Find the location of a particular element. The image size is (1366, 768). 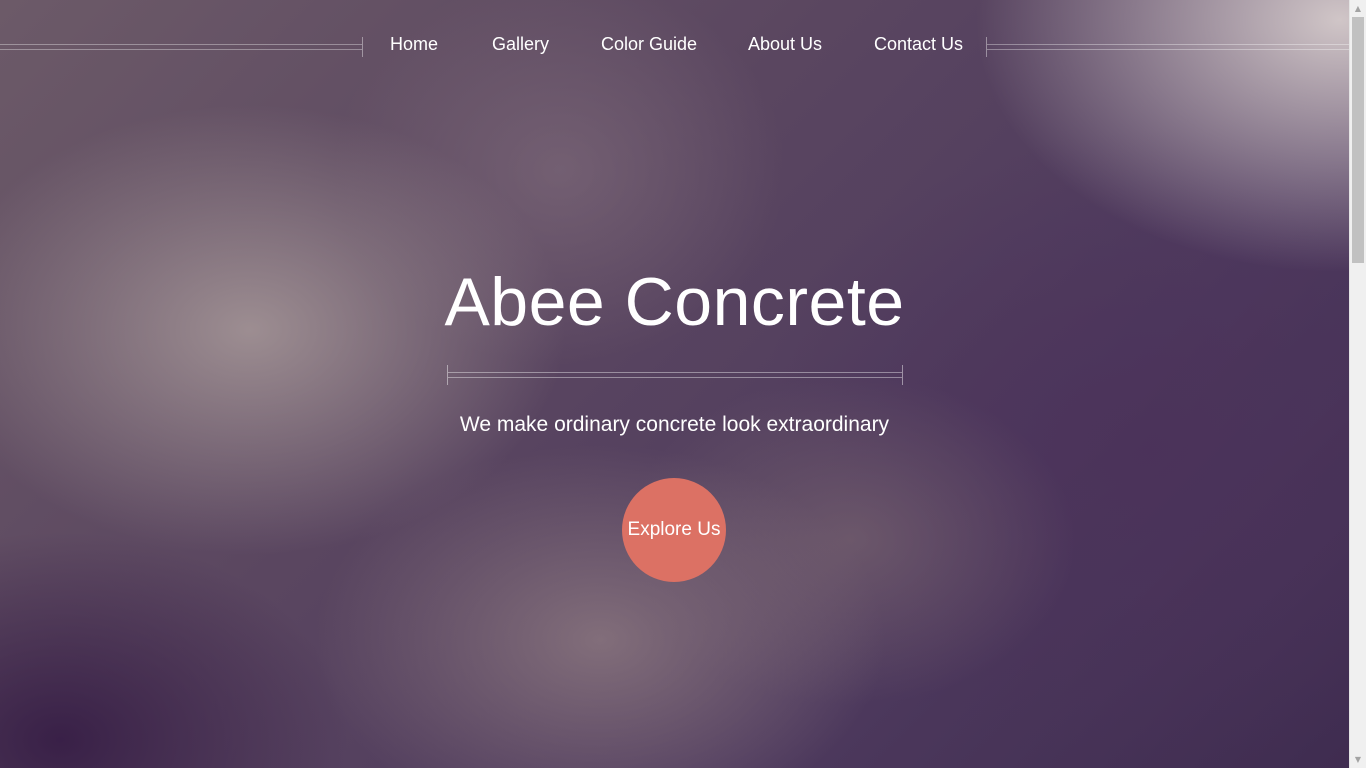

page-title: Abee Concrete is located at coordinates (674, 302).